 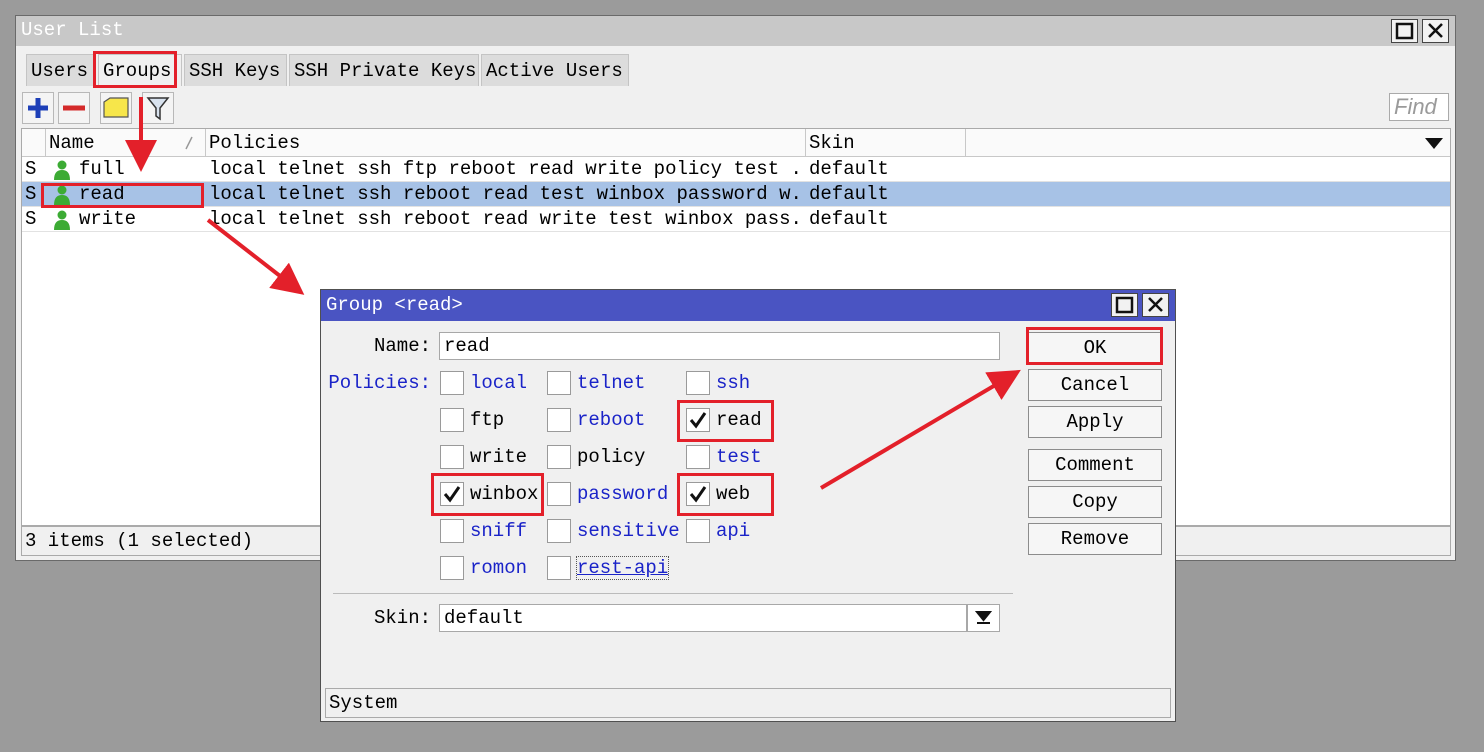 I want to click on policy-label-test: test, so click(x=739, y=457).